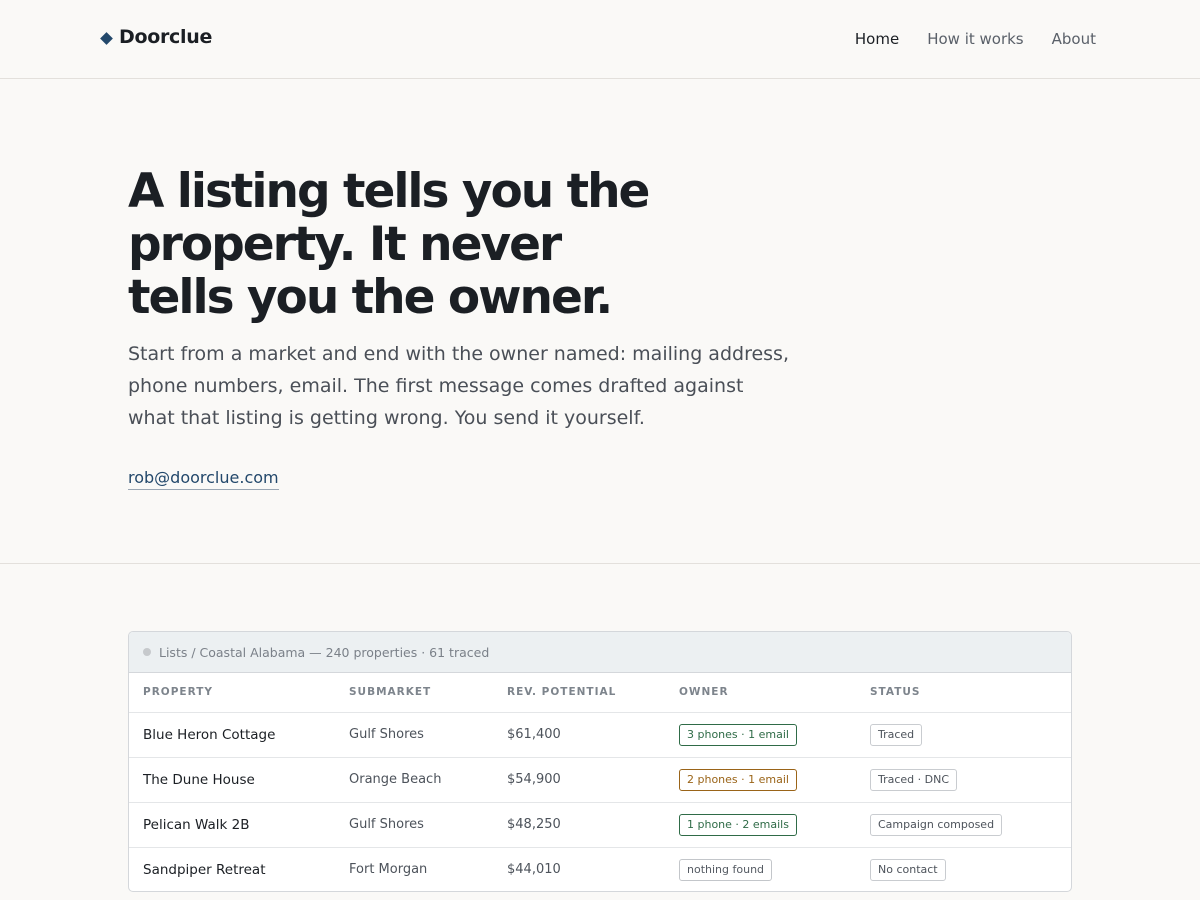 The image size is (1200, 900). I want to click on status-cell: Campaign composed, so click(963, 825).